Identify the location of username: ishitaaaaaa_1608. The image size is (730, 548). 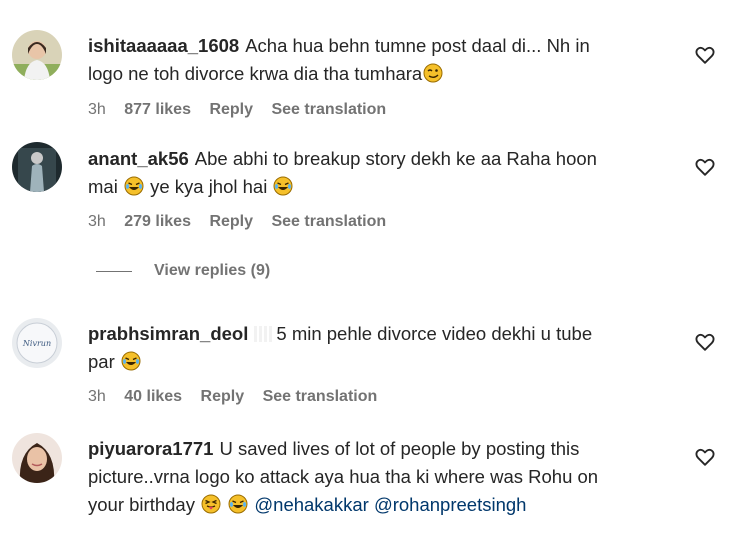
(163, 45).